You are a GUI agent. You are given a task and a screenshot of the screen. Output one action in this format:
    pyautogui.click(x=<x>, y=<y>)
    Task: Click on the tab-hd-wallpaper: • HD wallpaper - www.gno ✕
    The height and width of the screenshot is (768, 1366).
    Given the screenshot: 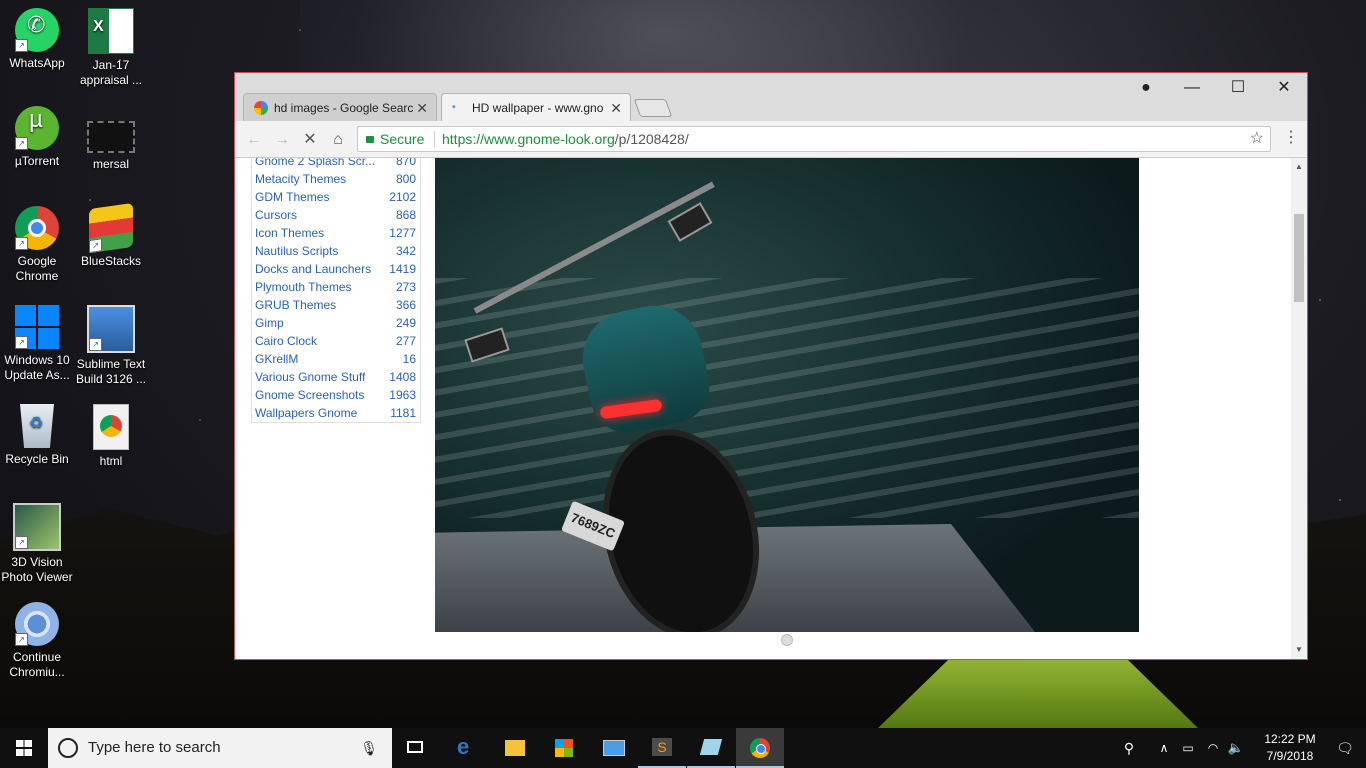 What is the action you would take?
    pyautogui.click(x=536, y=107)
    